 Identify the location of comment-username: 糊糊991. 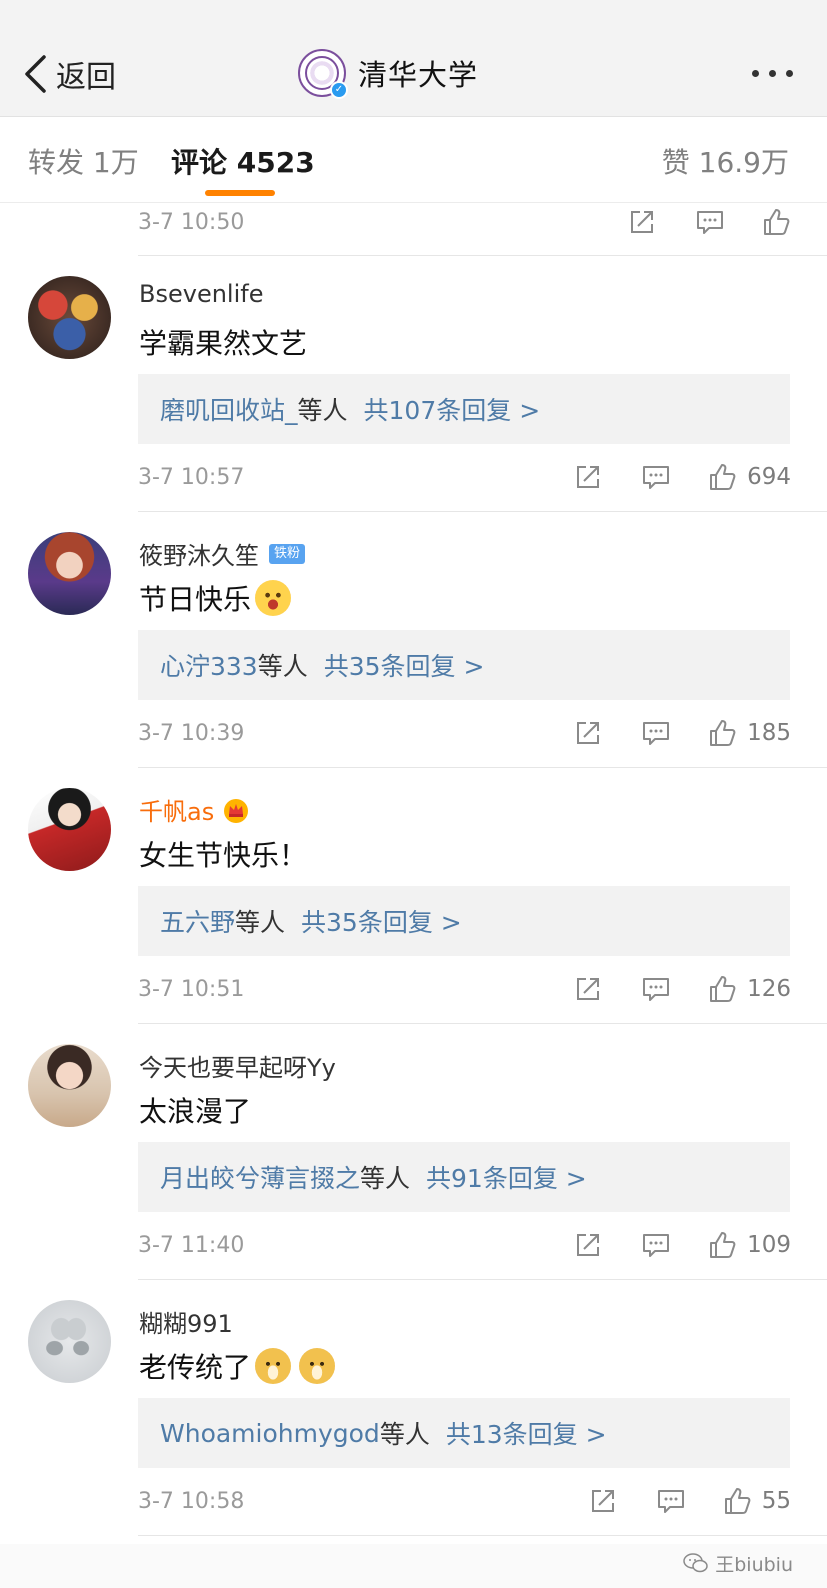
(186, 1321).